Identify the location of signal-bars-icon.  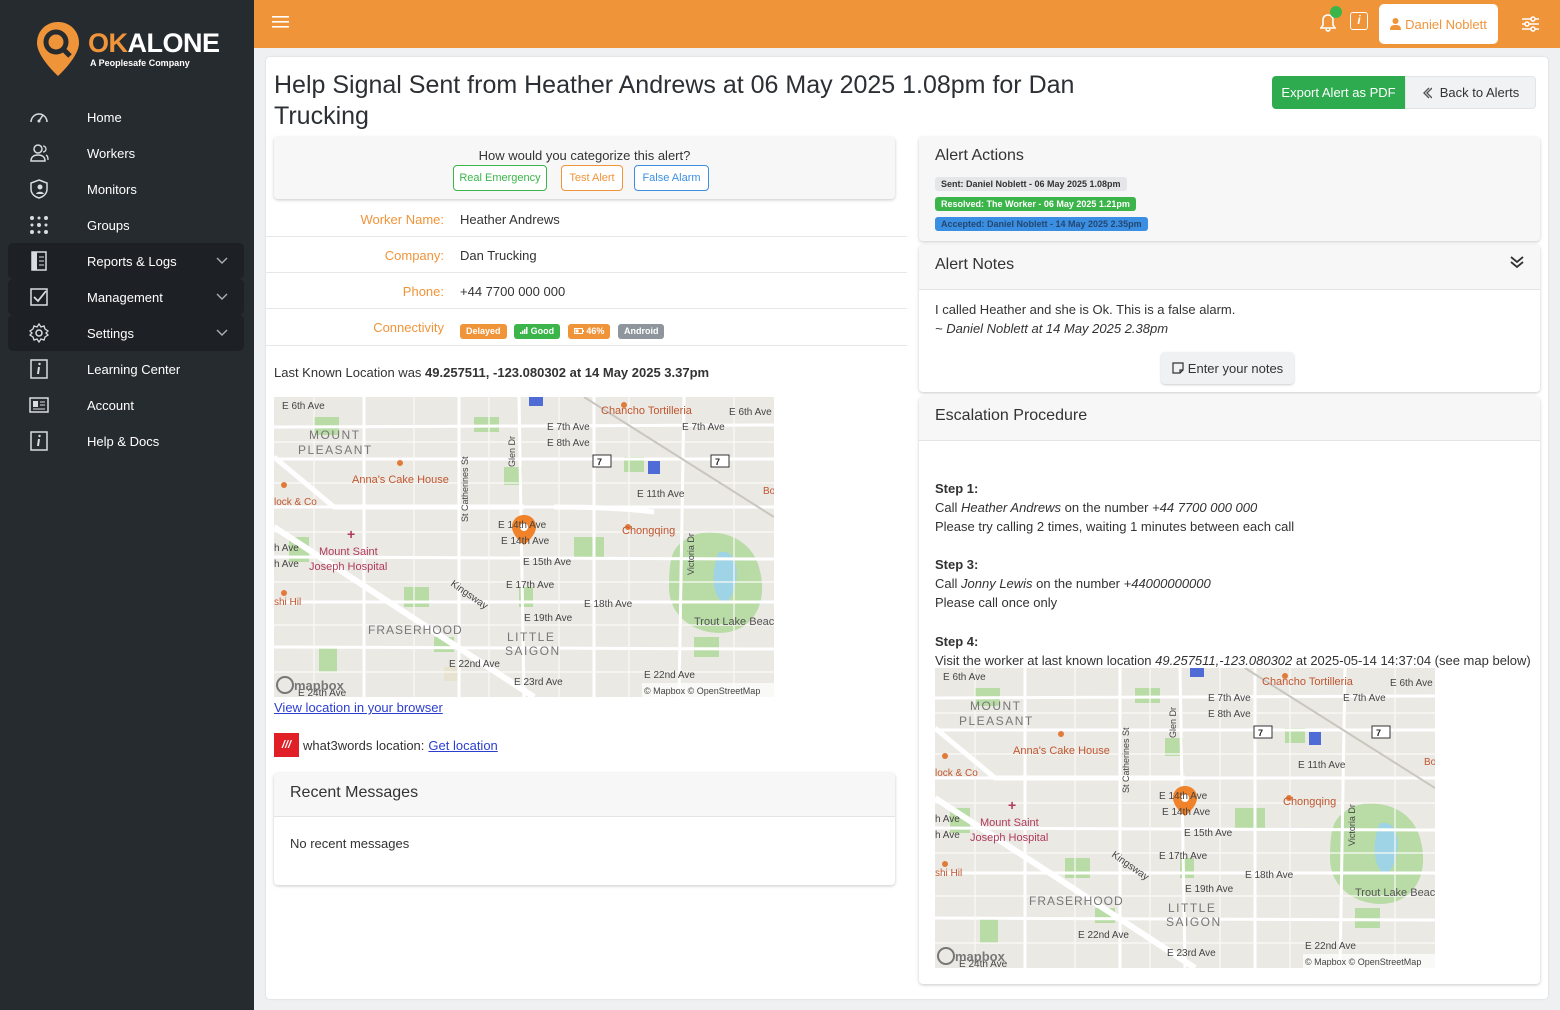
(524, 330).